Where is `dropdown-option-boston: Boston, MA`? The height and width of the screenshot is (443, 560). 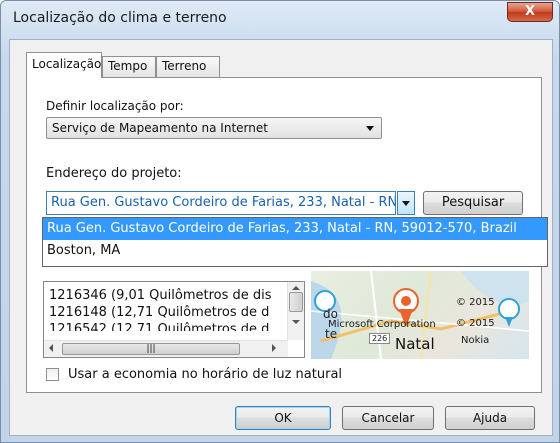
dropdown-option-boston: Boston, MA is located at coordinates (295, 251).